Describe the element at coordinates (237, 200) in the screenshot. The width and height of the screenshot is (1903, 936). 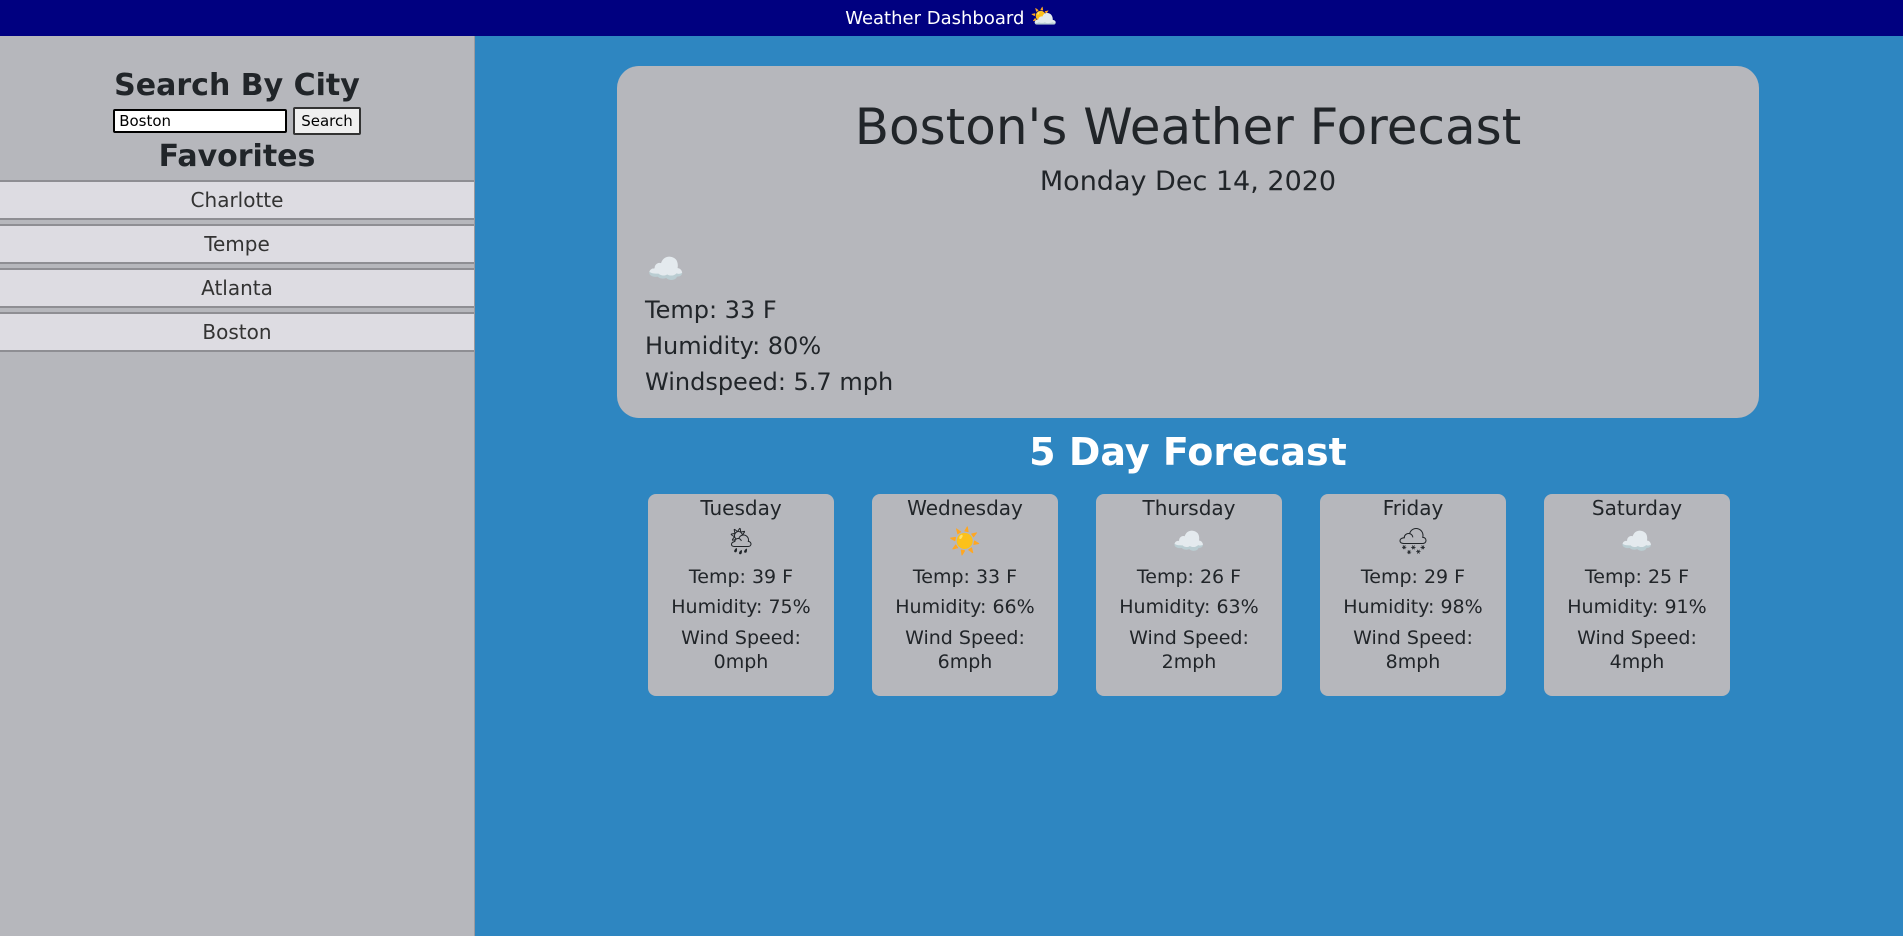
I see `favorite-item-charlotte: Charlotte` at that location.